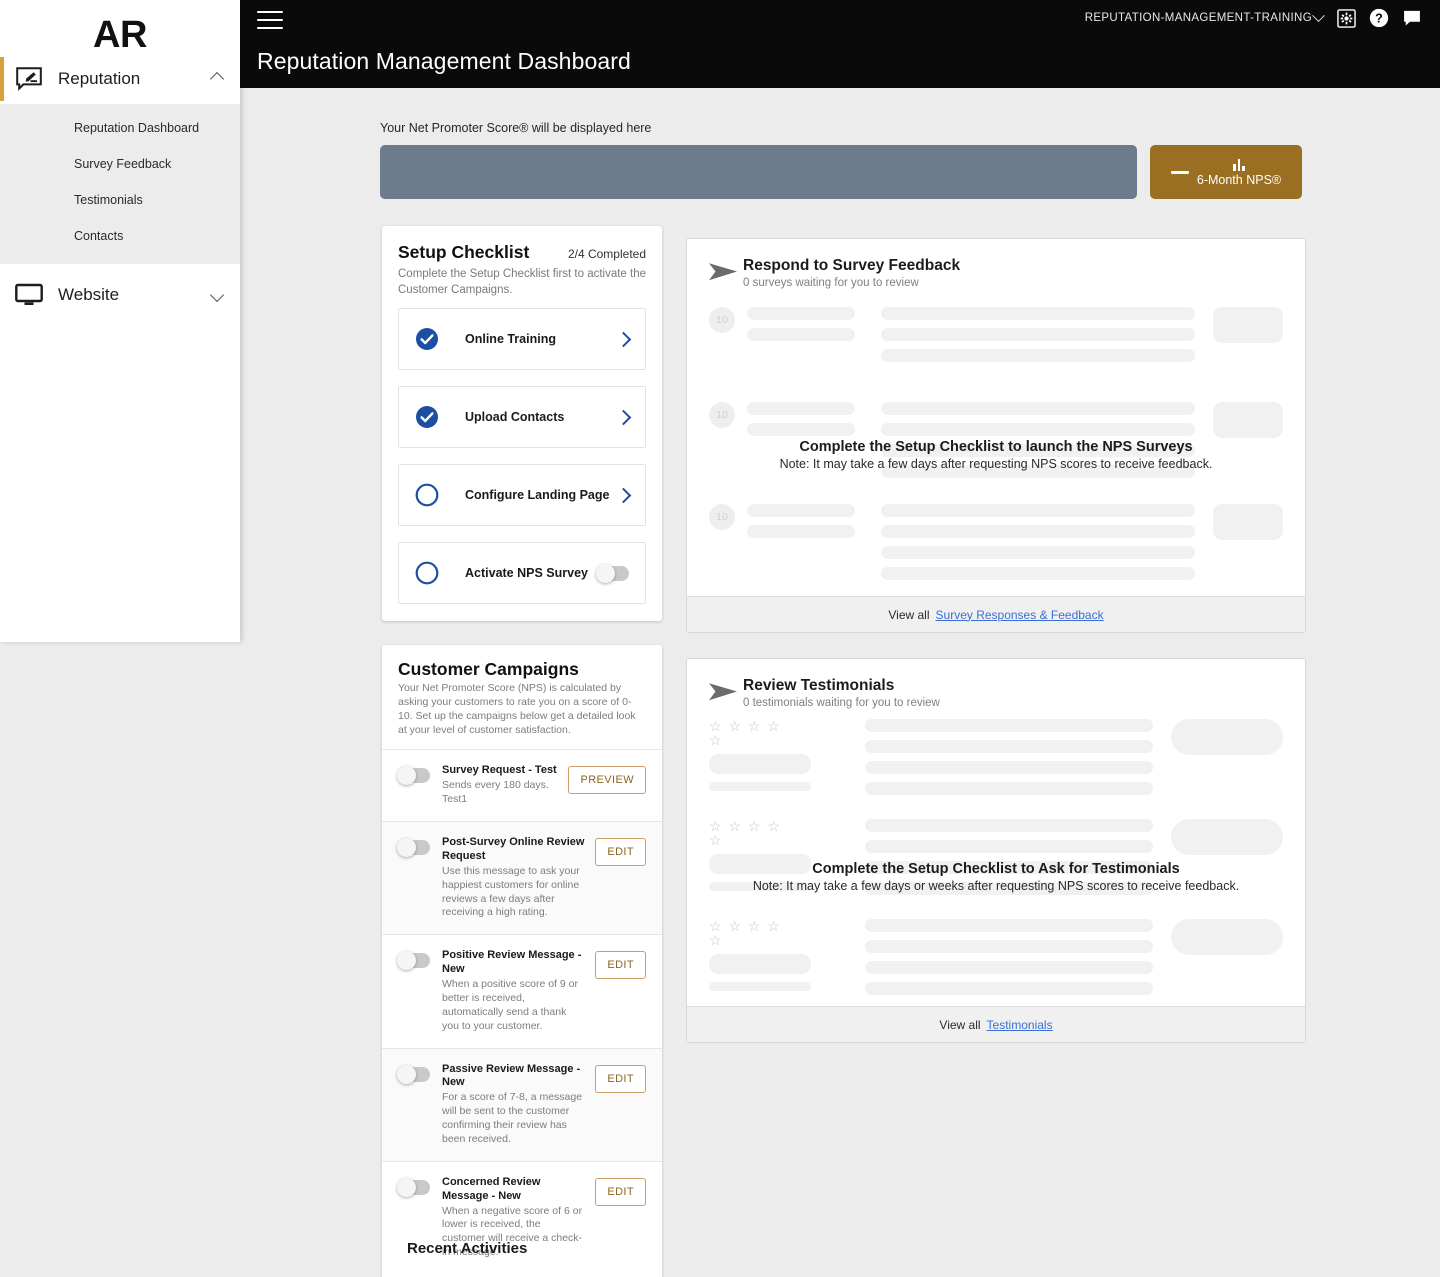 The image size is (1440, 1277). Describe the element at coordinates (488, 669) in the screenshot. I see `customer-campaigns-title: Customer Campaigns` at that location.